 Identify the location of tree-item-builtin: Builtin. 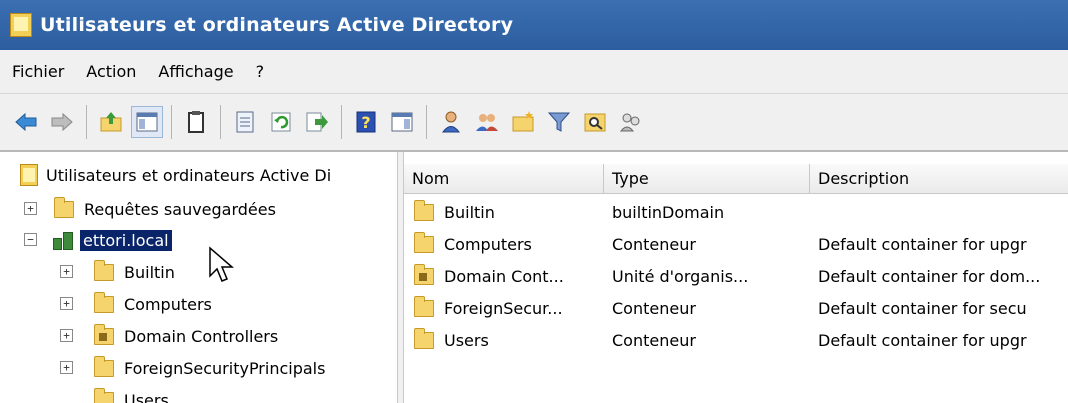
(134, 272).